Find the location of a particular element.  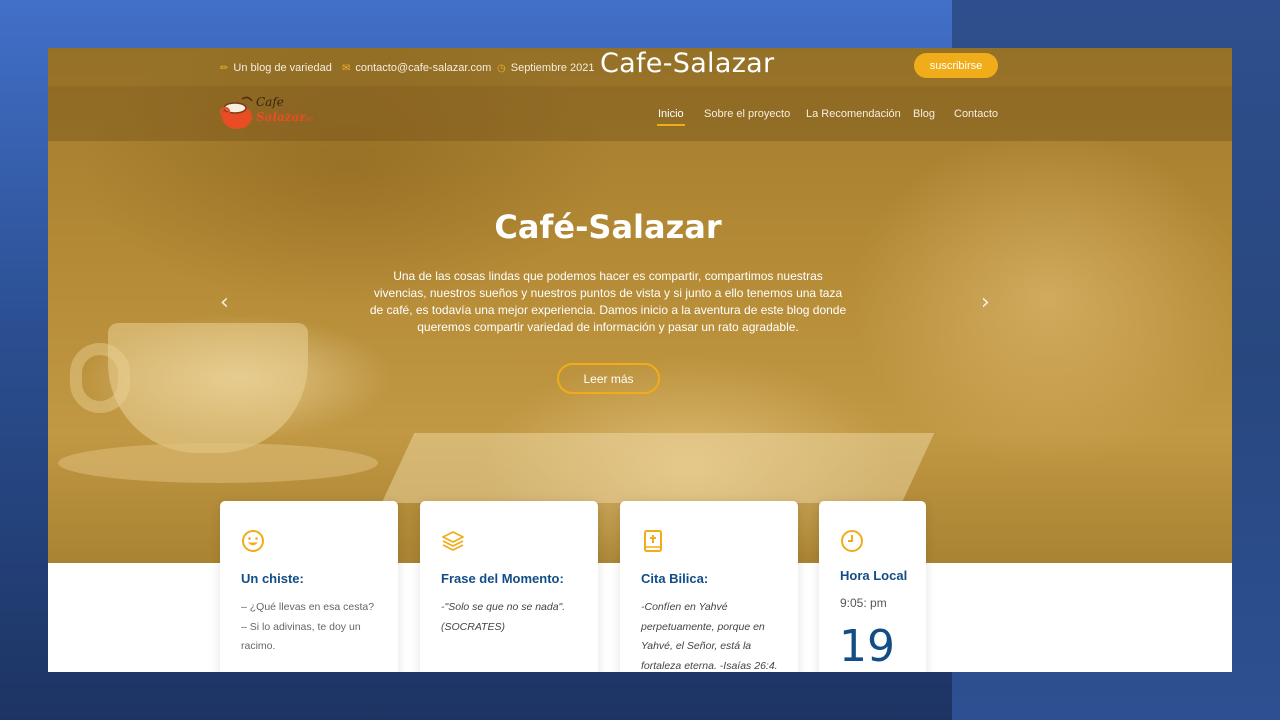

card-bible-title: Cita Bilica: is located at coordinates (675, 578).